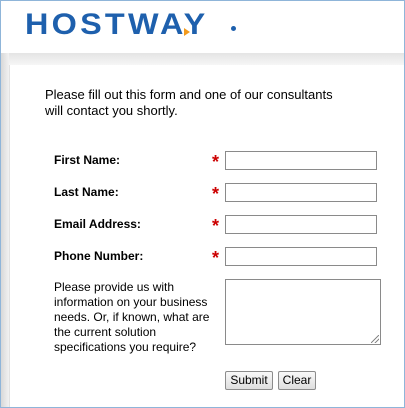  What do you see at coordinates (97, 224) in the screenshot?
I see `email-address-label: Email Address:` at bounding box center [97, 224].